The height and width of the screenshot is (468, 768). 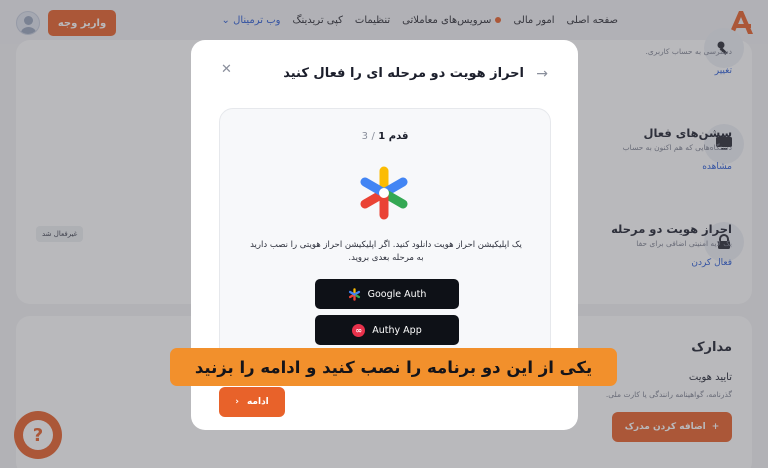 What do you see at coordinates (385, 136) in the screenshot?
I see `step-indicator: قدم 1 / 3` at bounding box center [385, 136].